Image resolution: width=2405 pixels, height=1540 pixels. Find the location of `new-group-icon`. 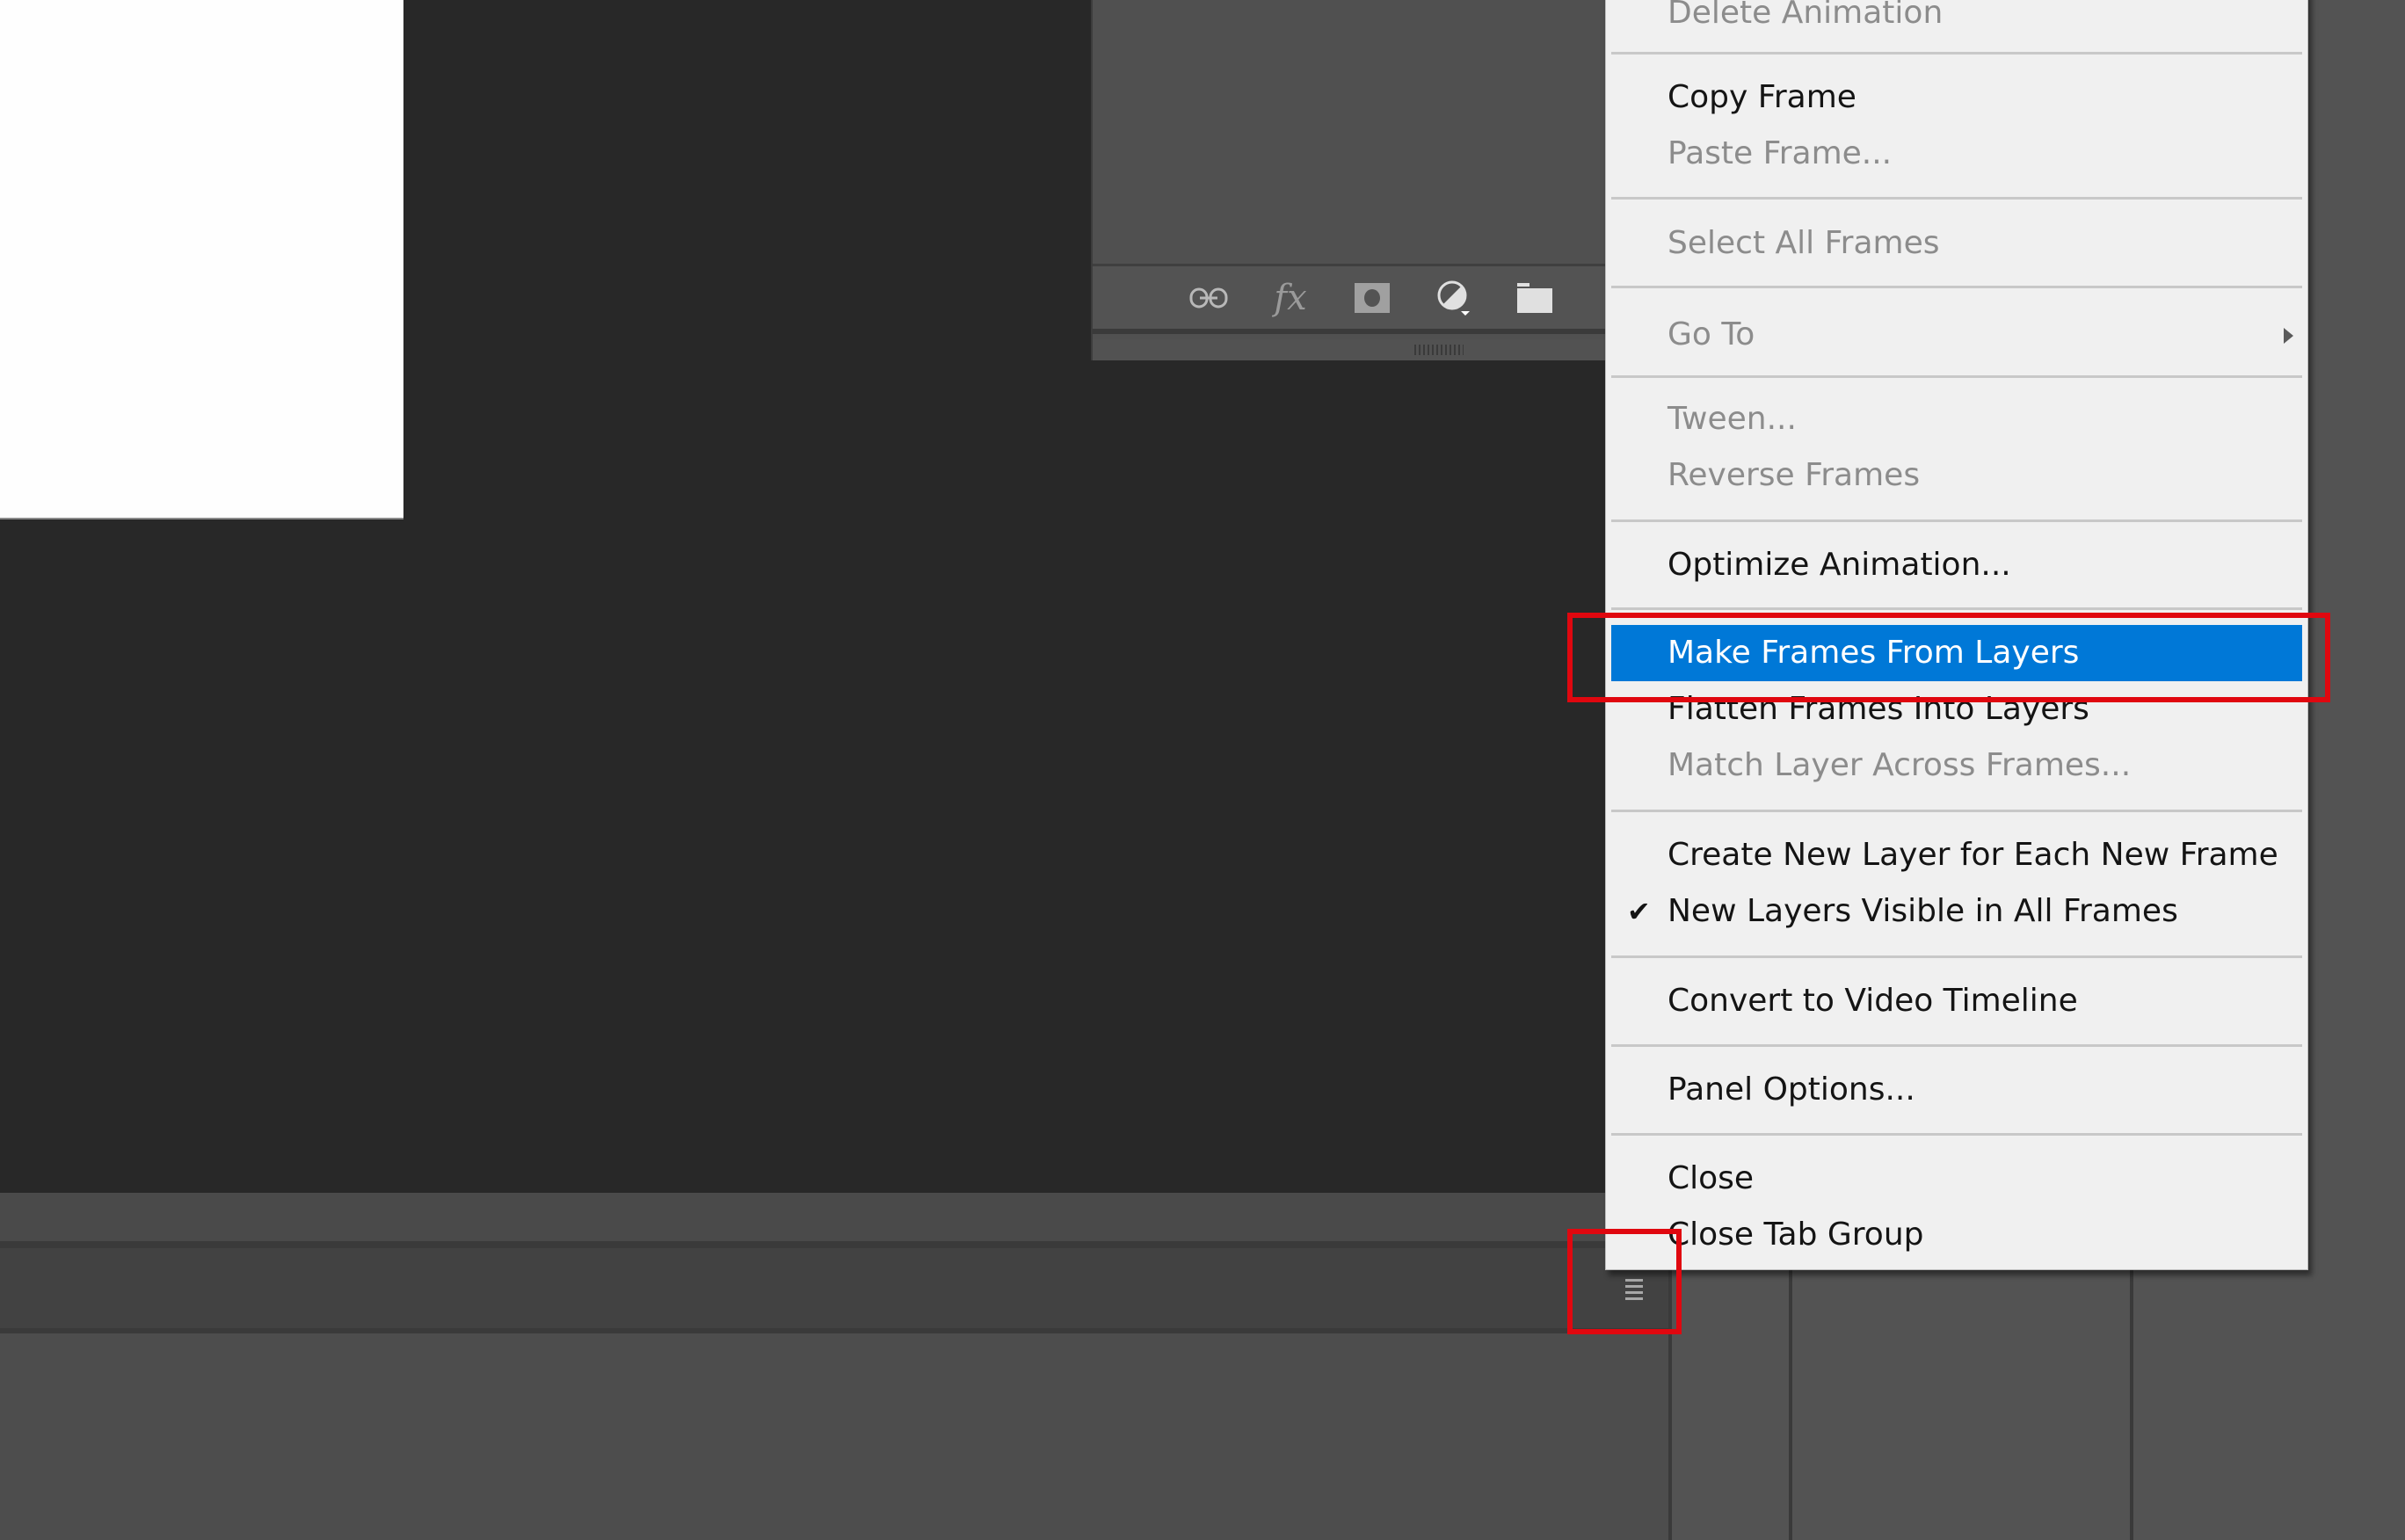

new-group-icon is located at coordinates (1536, 298).